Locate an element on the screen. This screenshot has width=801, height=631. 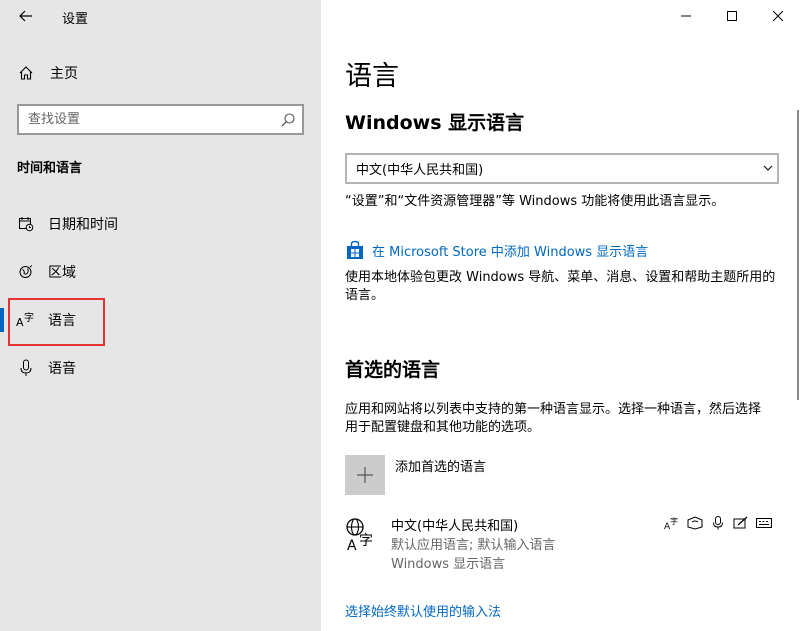
search-icon is located at coordinates (288, 120).